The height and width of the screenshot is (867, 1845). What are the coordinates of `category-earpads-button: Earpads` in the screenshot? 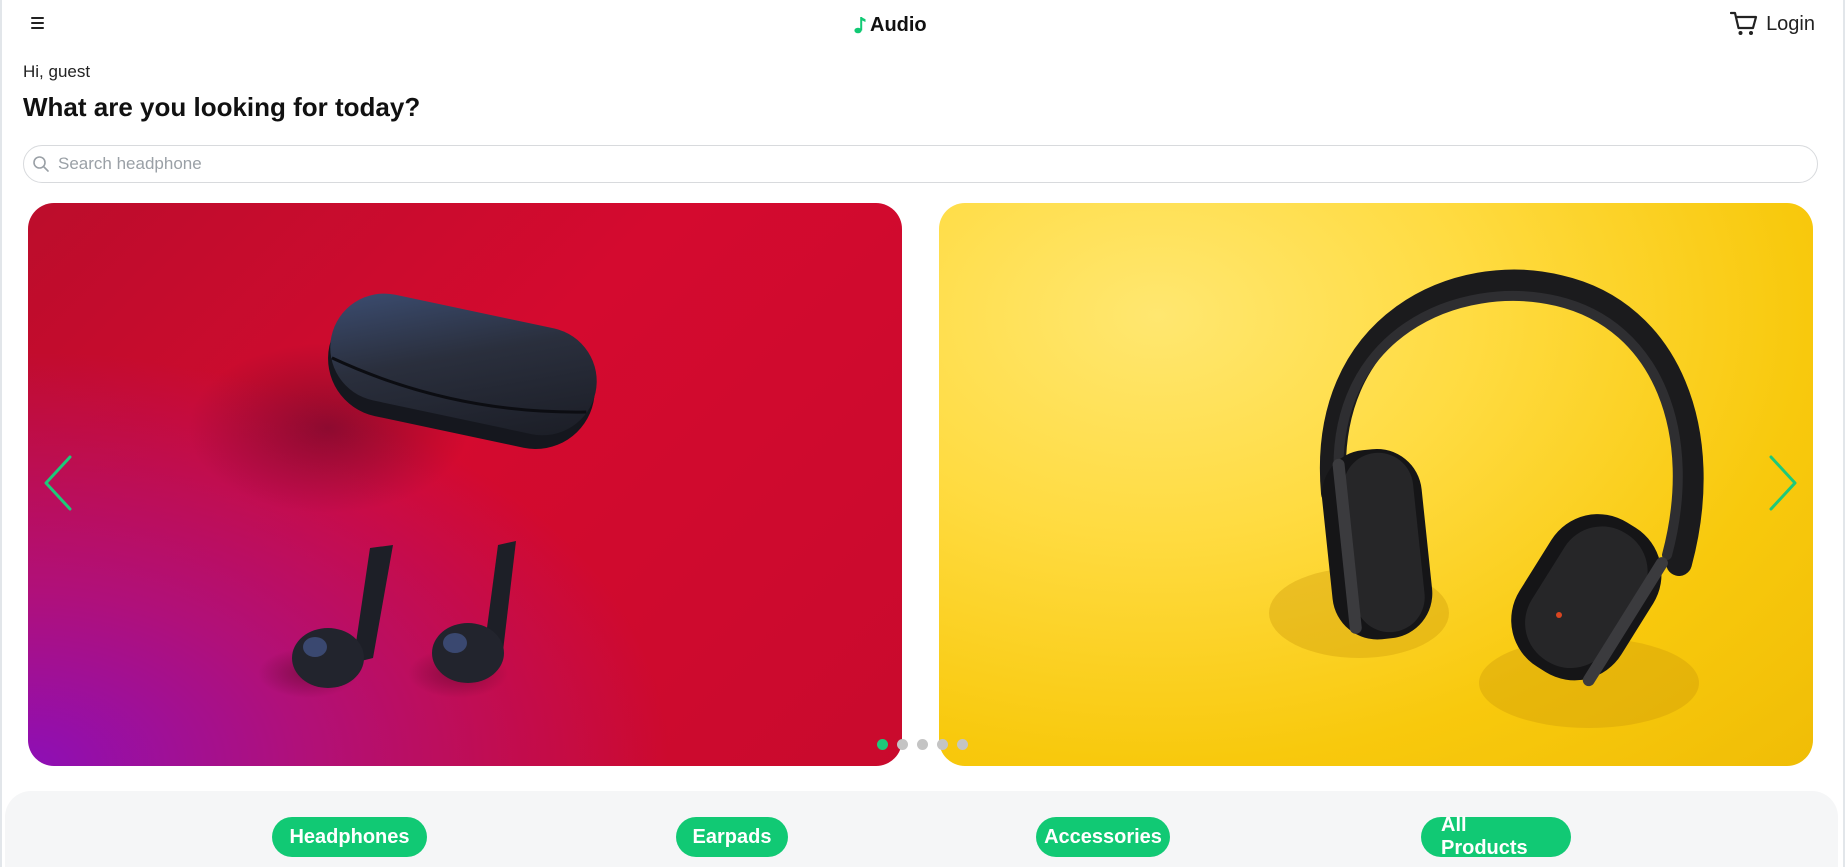 It's located at (732, 837).